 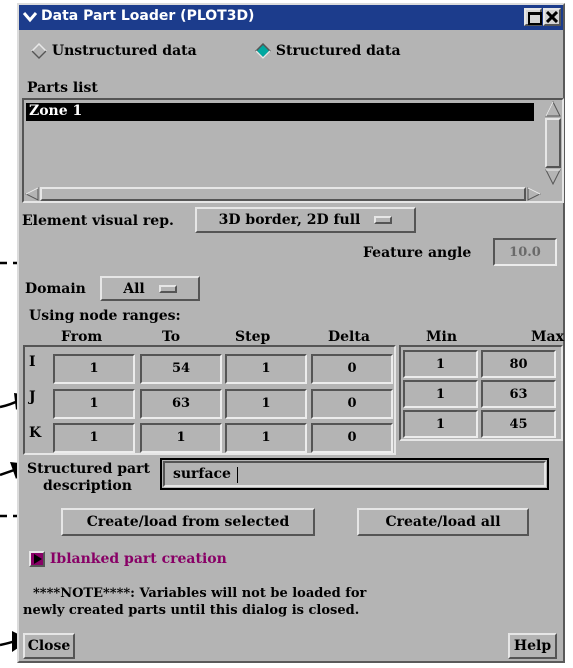 I want to click on min-i-value: 1, so click(x=440, y=364).